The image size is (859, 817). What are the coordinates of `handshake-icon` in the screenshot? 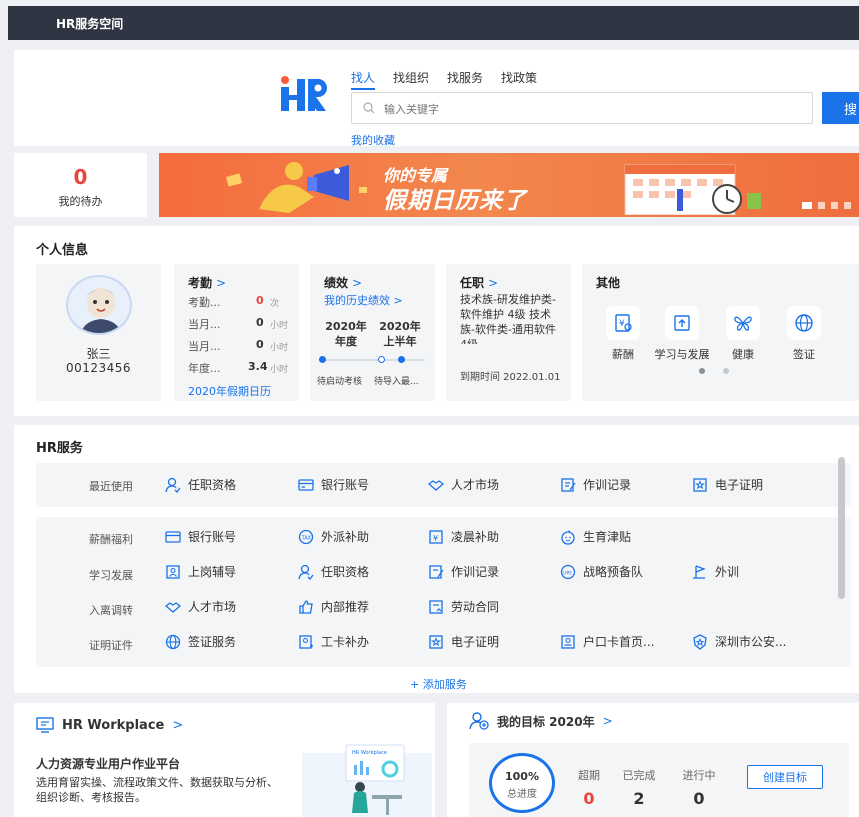 It's located at (436, 485).